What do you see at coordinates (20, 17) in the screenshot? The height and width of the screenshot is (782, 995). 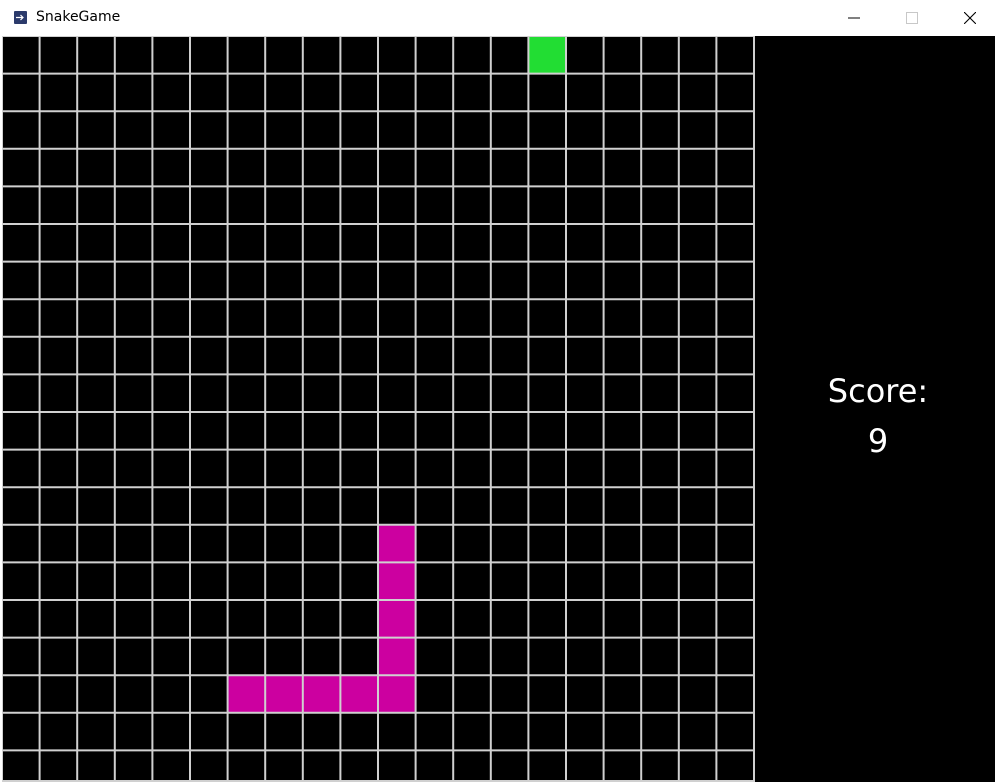 I see `app-icon` at bounding box center [20, 17].